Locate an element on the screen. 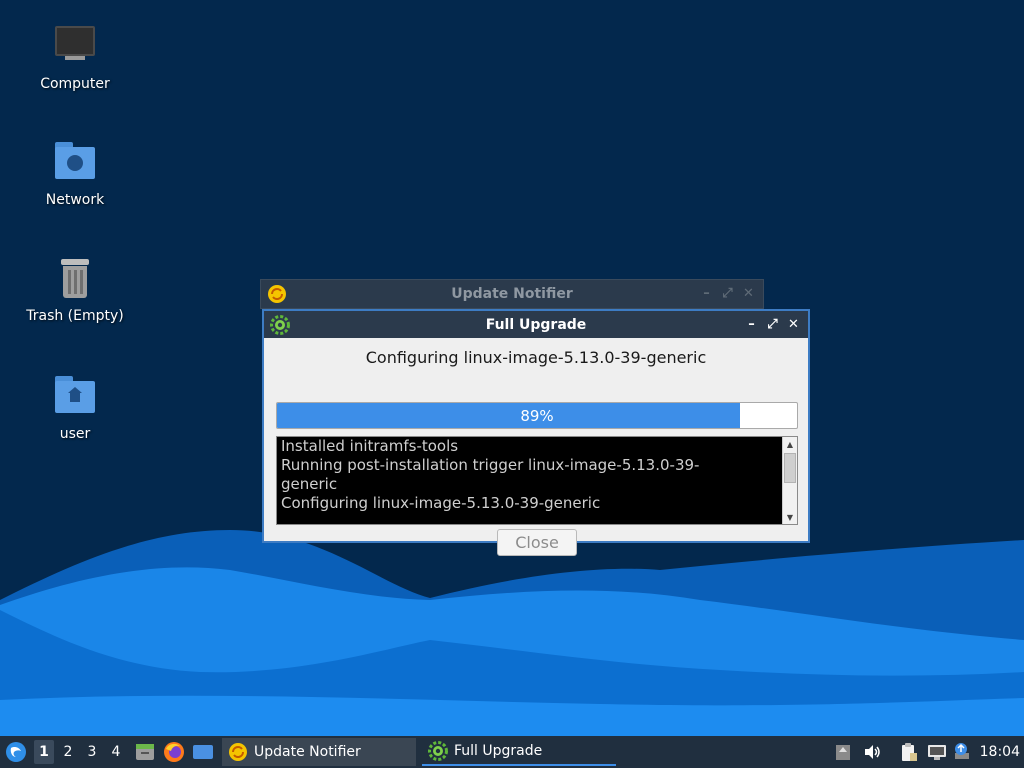 Image resolution: width=1024 pixels, height=768 pixels. window-title: Update Notifier is located at coordinates (512, 294).